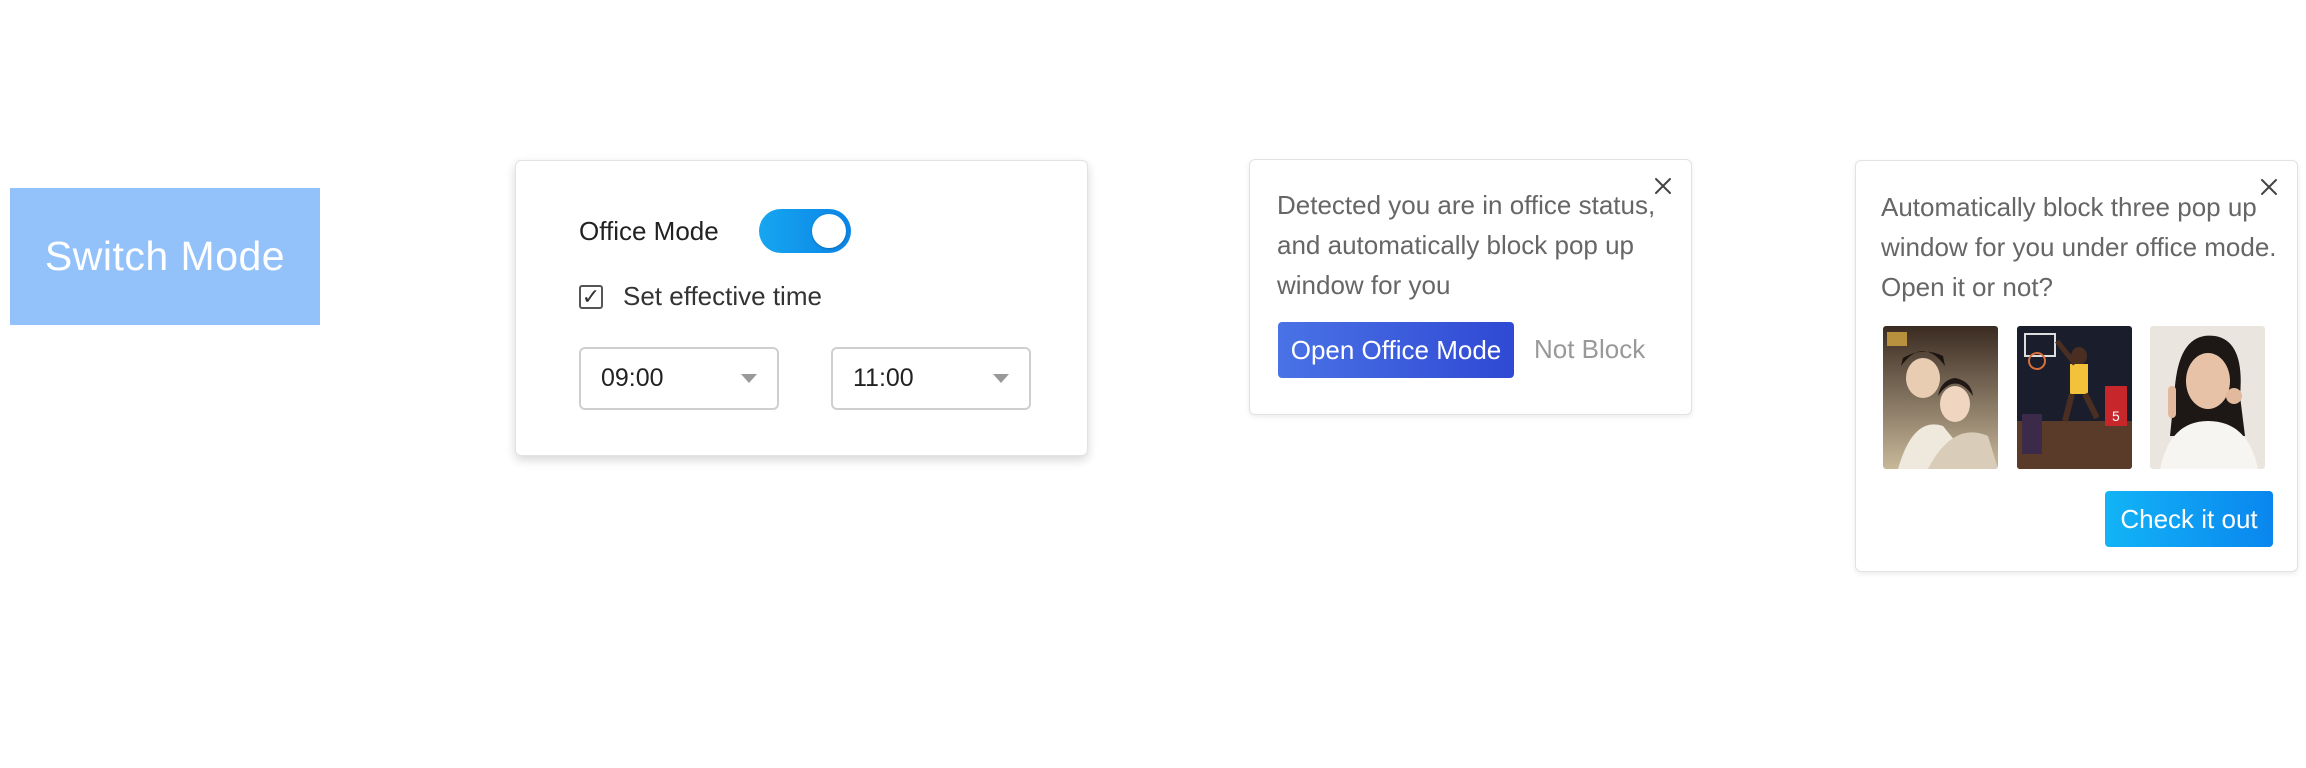 The height and width of the screenshot is (768, 2306). I want to click on effective-time-checkbox: ✓, so click(591, 296).